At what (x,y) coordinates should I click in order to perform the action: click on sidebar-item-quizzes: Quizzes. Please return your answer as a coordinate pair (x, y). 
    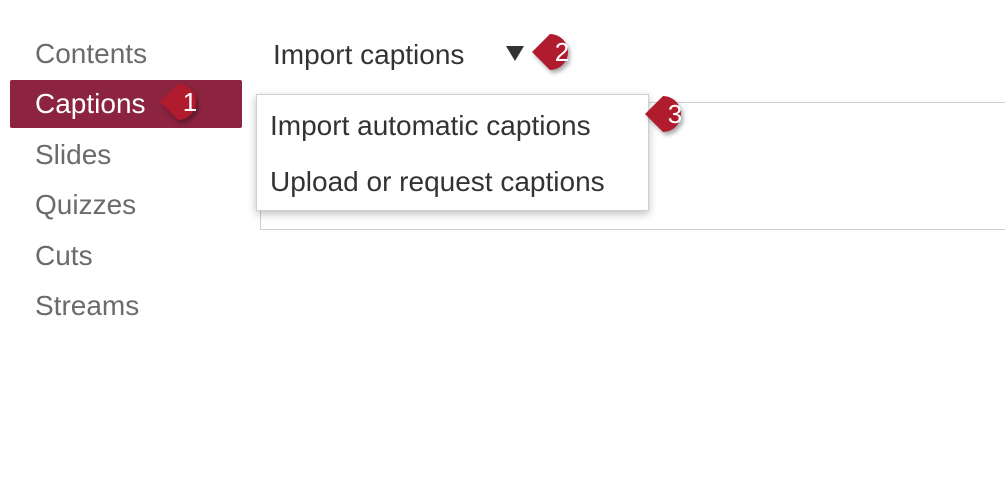
    Looking at the image, I should click on (126, 205).